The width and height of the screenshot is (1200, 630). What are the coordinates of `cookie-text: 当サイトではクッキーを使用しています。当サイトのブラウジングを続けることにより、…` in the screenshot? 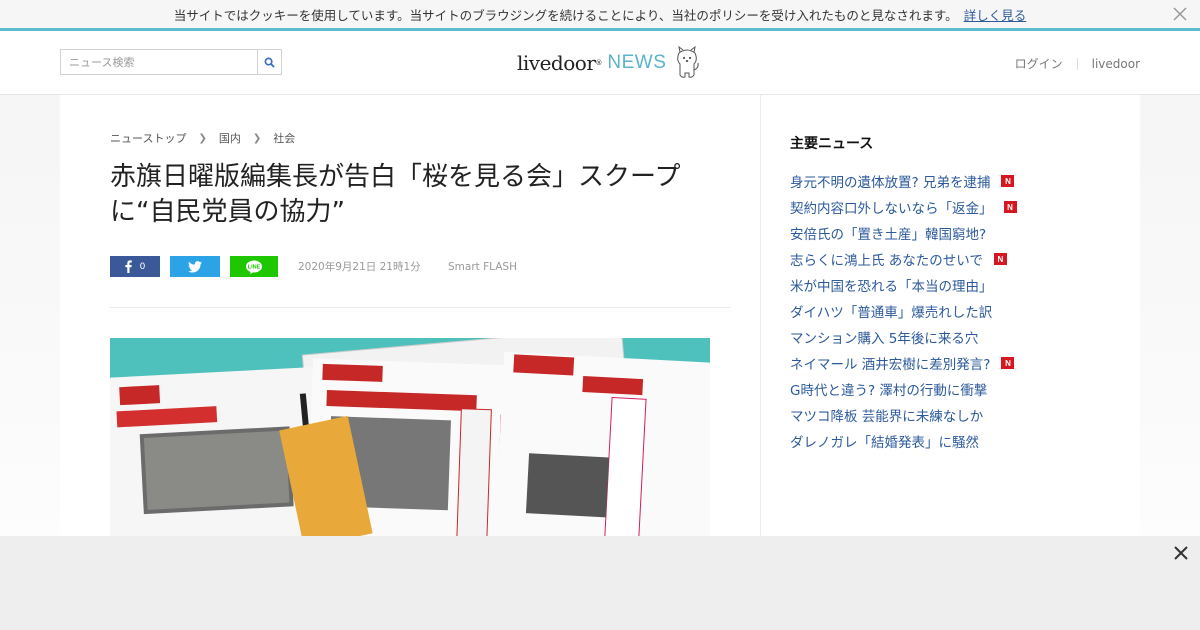 It's located at (565, 15).